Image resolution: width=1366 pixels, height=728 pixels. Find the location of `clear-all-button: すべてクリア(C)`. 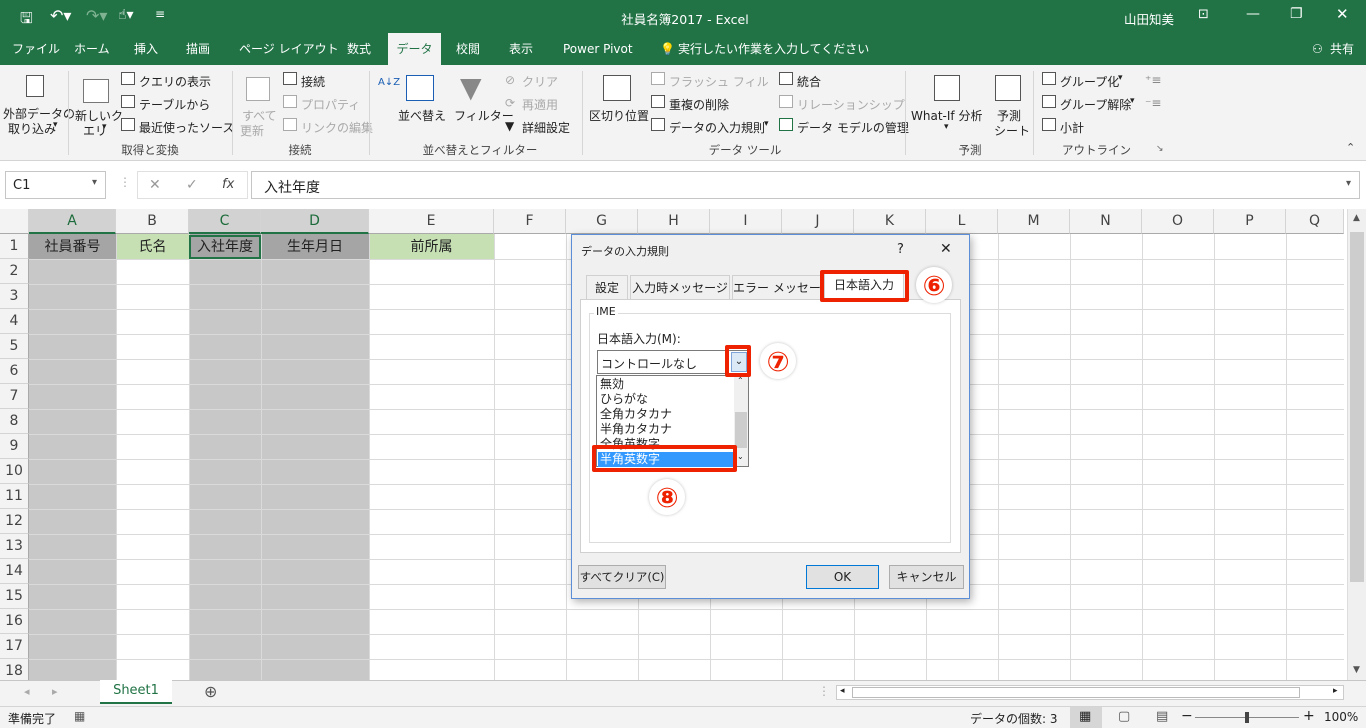

clear-all-button: すべてクリア(C) is located at coordinates (622, 577).